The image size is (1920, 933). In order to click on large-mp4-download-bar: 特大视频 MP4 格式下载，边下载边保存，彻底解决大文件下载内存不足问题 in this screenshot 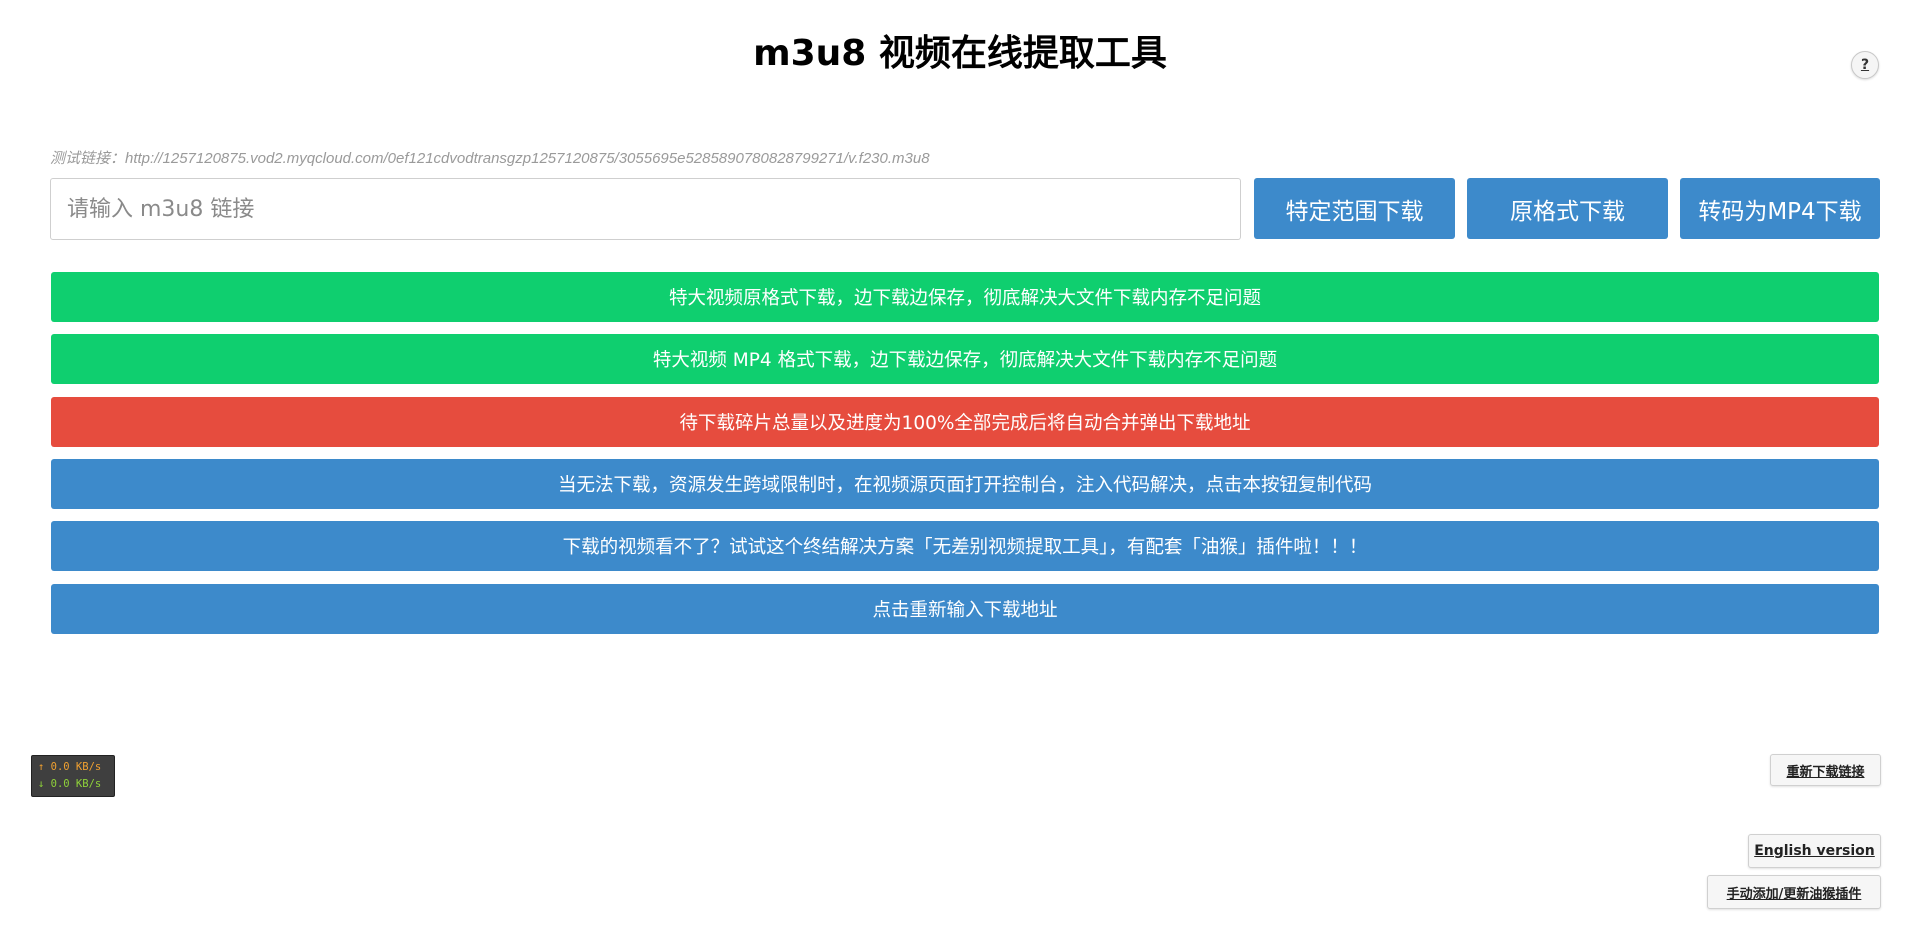, I will do `click(965, 359)`.